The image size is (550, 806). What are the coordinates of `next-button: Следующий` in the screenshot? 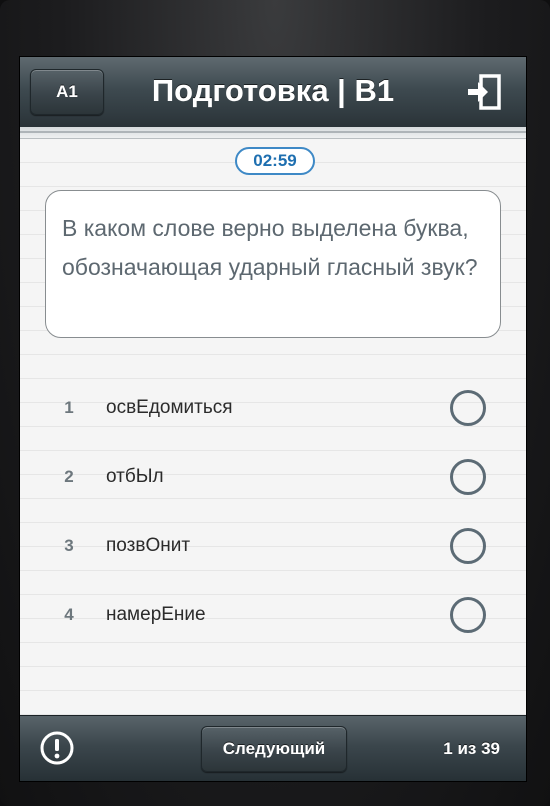 It's located at (274, 749).